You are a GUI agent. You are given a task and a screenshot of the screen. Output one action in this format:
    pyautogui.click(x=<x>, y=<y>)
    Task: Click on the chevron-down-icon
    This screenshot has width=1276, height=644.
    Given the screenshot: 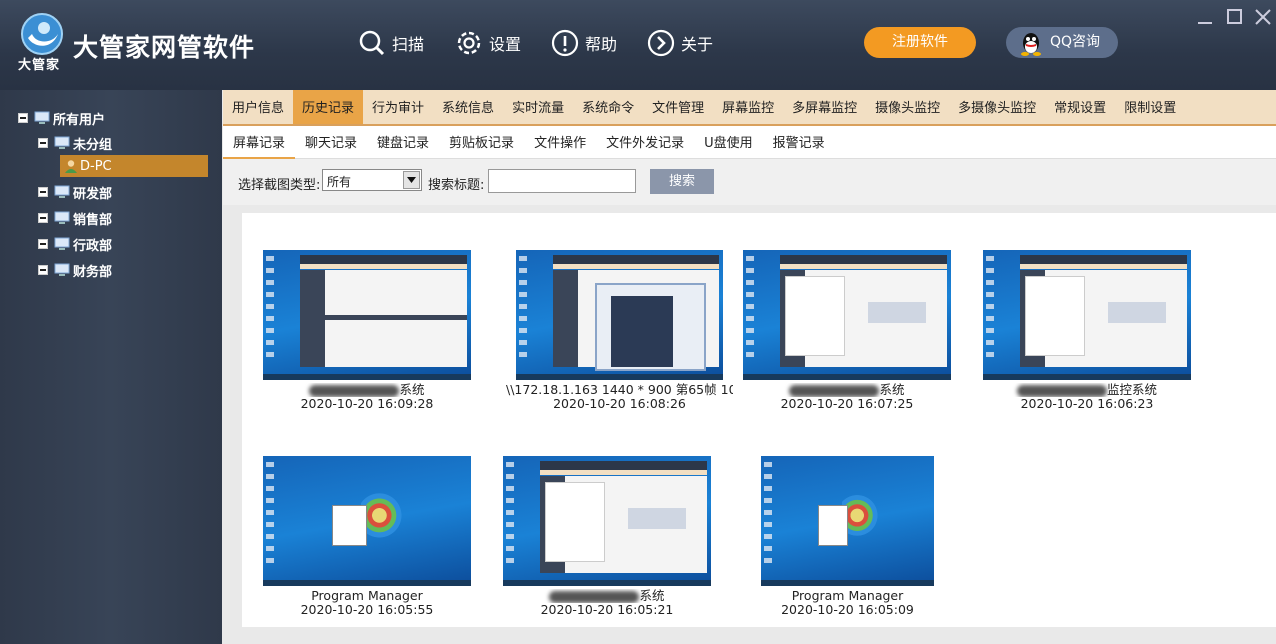 What is the action you would take?
    pyautogui.click(x=411, y=180)
    